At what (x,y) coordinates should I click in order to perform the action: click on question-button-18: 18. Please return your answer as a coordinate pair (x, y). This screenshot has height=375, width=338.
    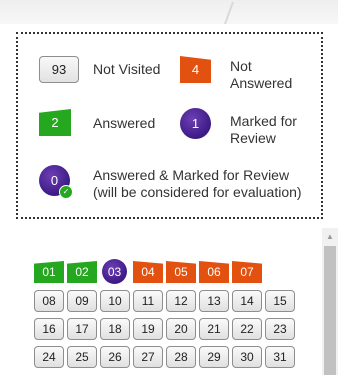
    Looking at the image, I should click on (115, 329).